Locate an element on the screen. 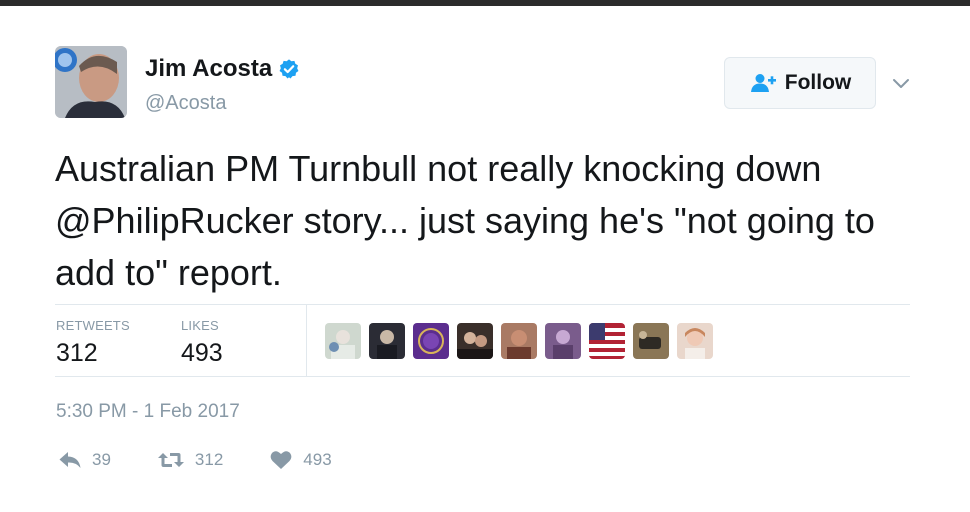 The image size is (970, 512). liker-avatars is located at coordinates (523, 341).